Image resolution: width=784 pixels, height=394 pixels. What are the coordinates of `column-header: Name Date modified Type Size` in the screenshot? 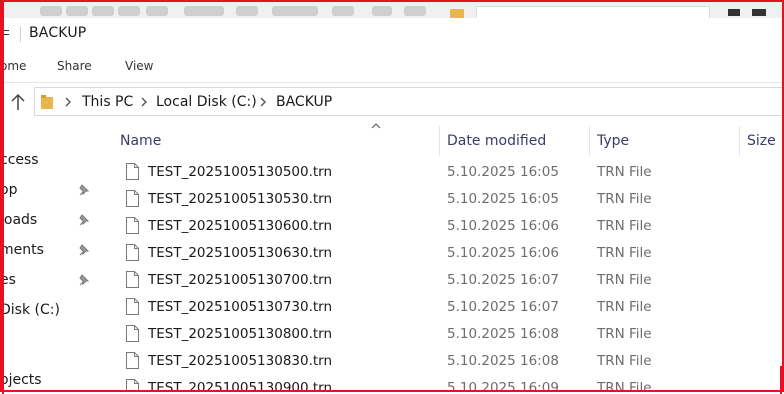 It's located at (442, 137).